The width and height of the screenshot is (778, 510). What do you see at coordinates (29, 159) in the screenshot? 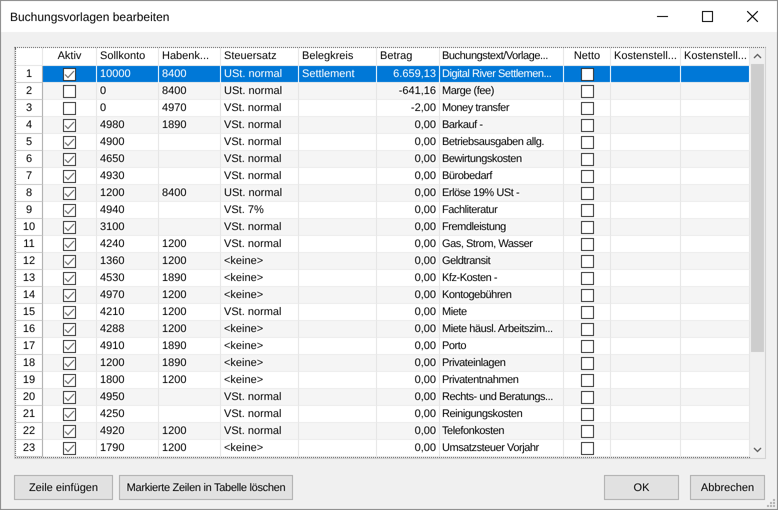
I see `row-number: 6` at bounding box center [29, 159].